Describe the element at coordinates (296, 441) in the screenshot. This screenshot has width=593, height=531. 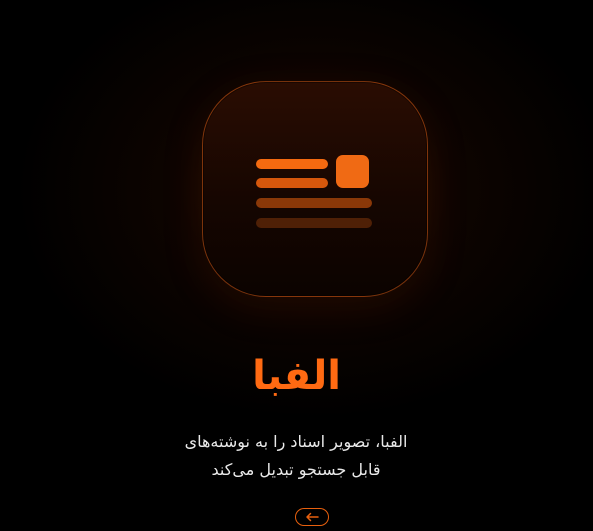
I see `description-line-1: الفبا، تصویر اسناد را به نوشته‌های` at that location.